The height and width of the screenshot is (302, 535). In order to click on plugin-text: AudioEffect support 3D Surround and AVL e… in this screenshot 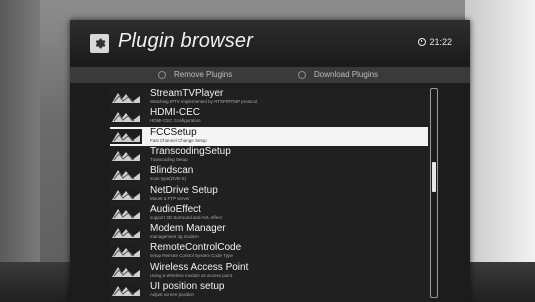, I will do `click(186, 212)`.